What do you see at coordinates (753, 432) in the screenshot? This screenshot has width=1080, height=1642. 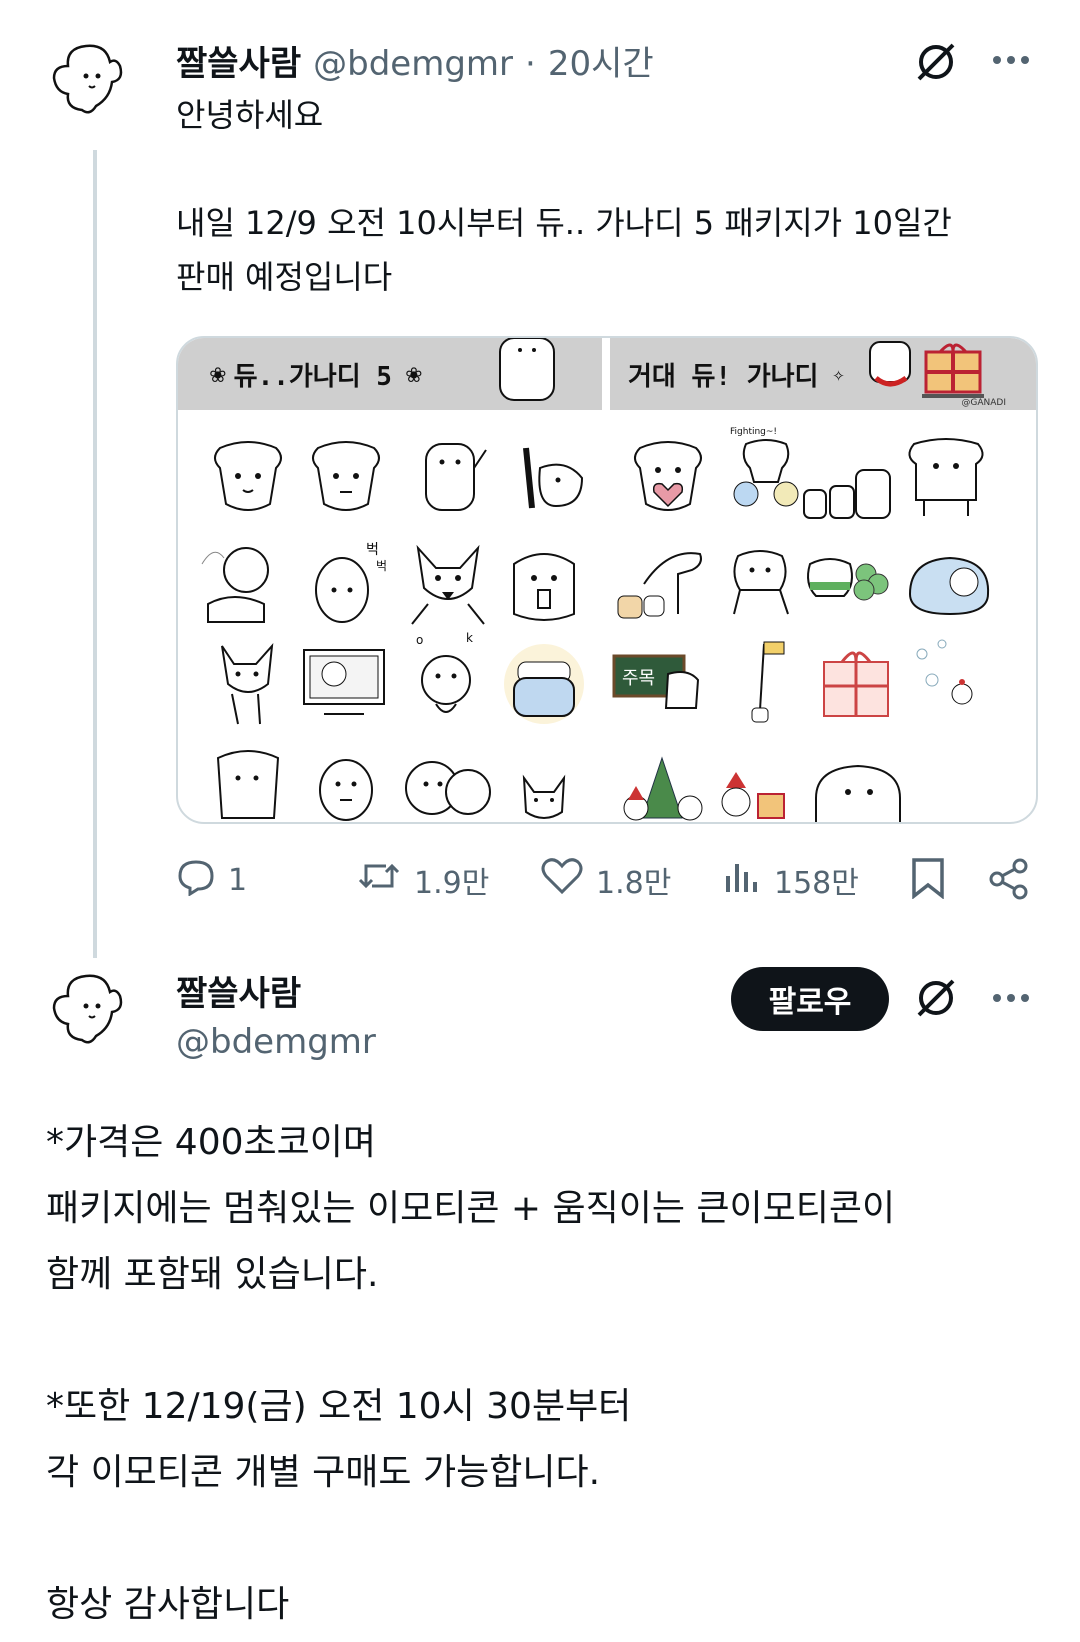 I see `svg-text: Fighting~!` at bounding box center [753, 432].